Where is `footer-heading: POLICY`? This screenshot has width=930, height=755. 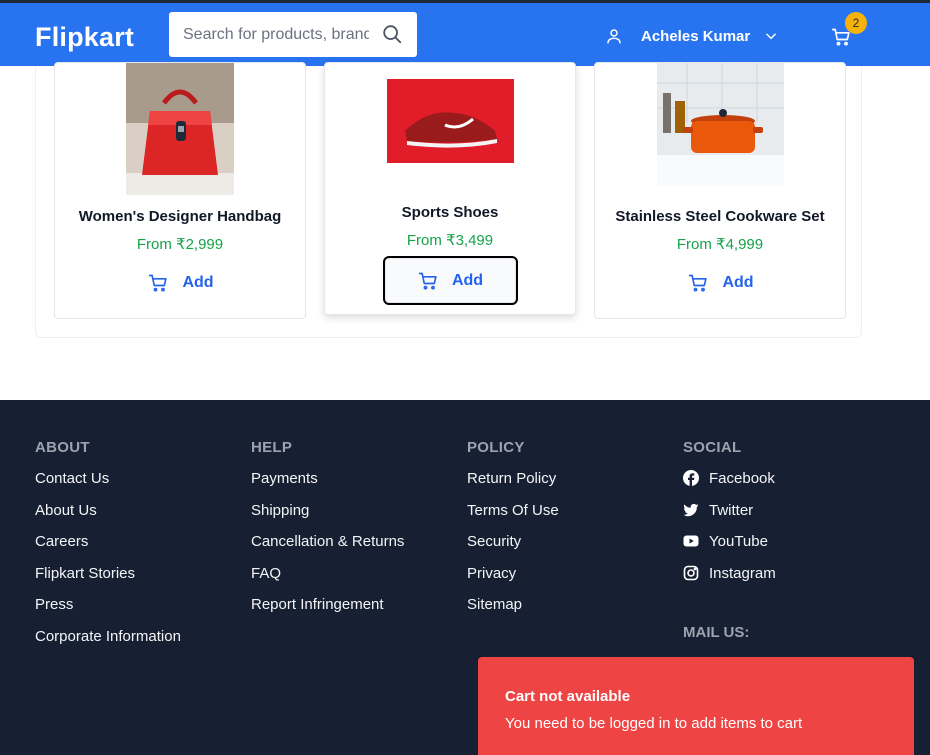
footer-heading: POLICY is located at coordinates (496, 447).